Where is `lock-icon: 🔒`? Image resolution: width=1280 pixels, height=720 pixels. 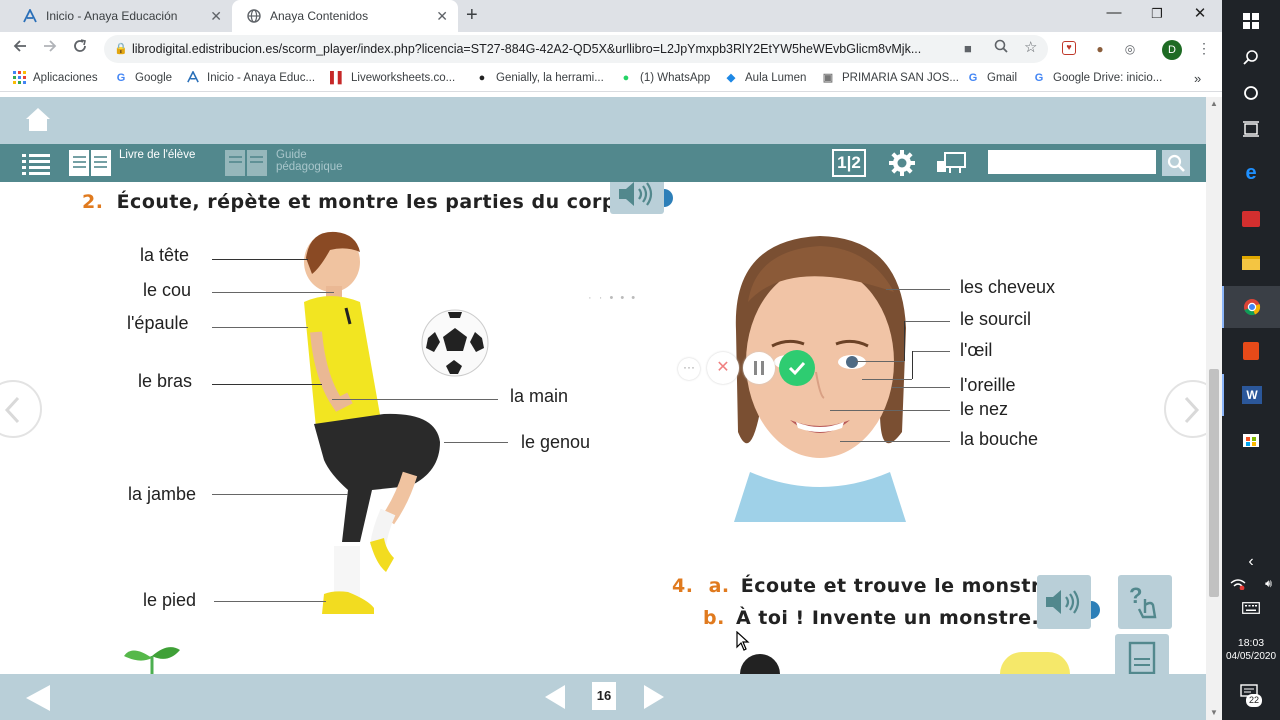 lock-icon: 🔒 is located at coordinates (121, 49).